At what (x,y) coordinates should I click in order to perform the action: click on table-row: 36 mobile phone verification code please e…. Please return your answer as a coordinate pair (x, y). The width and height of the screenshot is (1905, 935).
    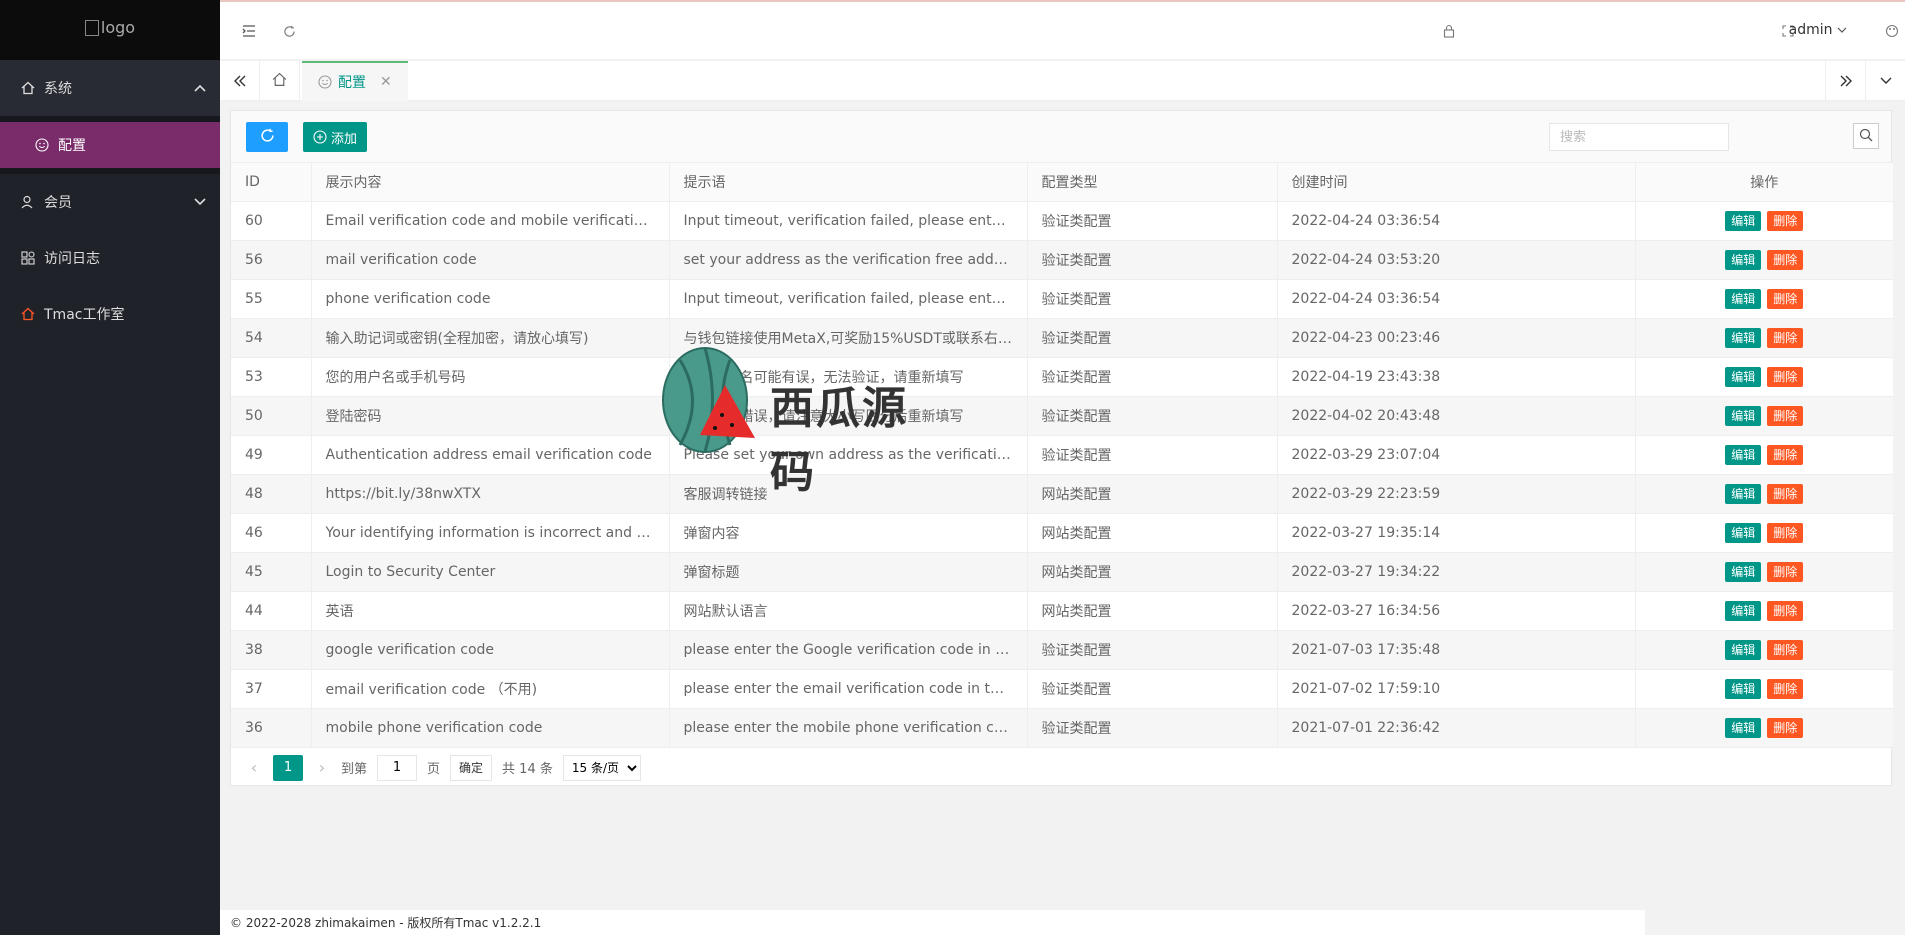
    Looking at the image, I should click on (1062, 728).